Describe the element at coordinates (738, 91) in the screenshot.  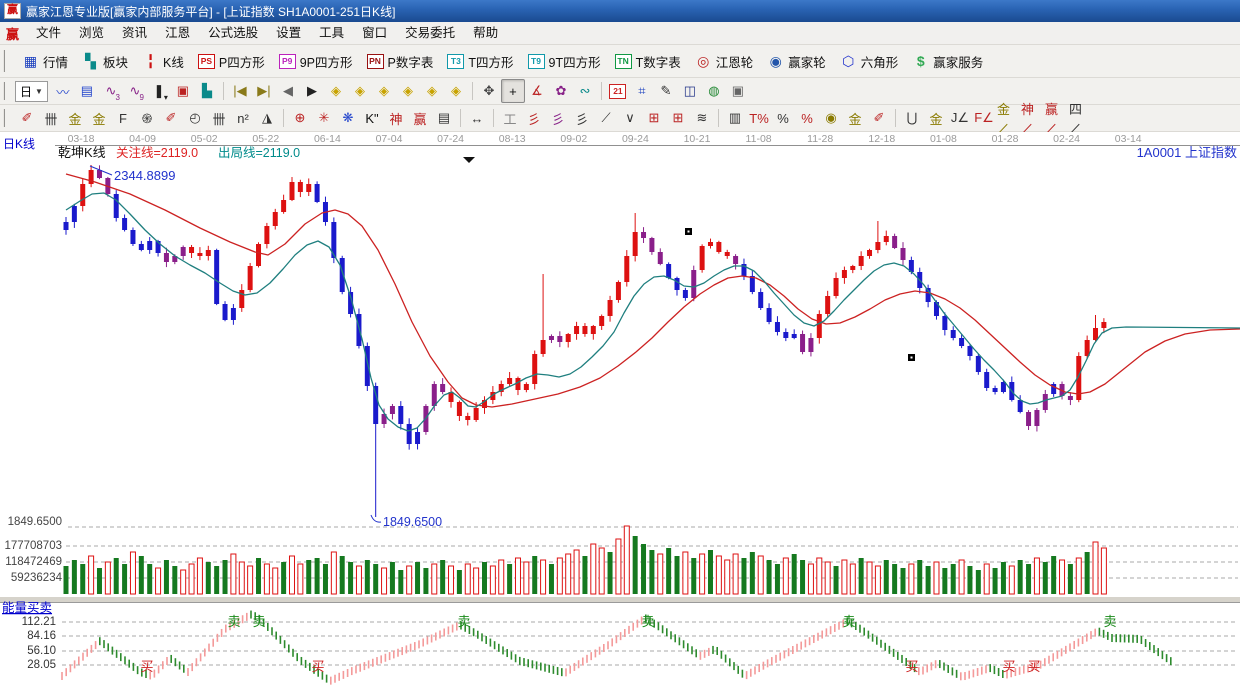
I see `workstation-icon: ▣` at that location.